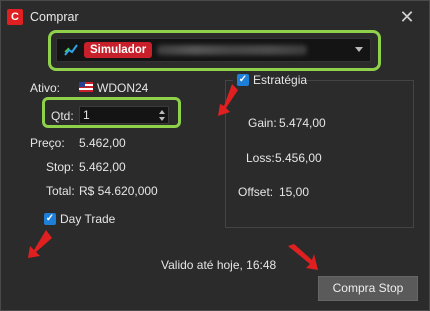  What do you see at coordinates (102, 167) in the screenshot?
I see `stop-value: 5.462,00` at bounding box center [102, 167].